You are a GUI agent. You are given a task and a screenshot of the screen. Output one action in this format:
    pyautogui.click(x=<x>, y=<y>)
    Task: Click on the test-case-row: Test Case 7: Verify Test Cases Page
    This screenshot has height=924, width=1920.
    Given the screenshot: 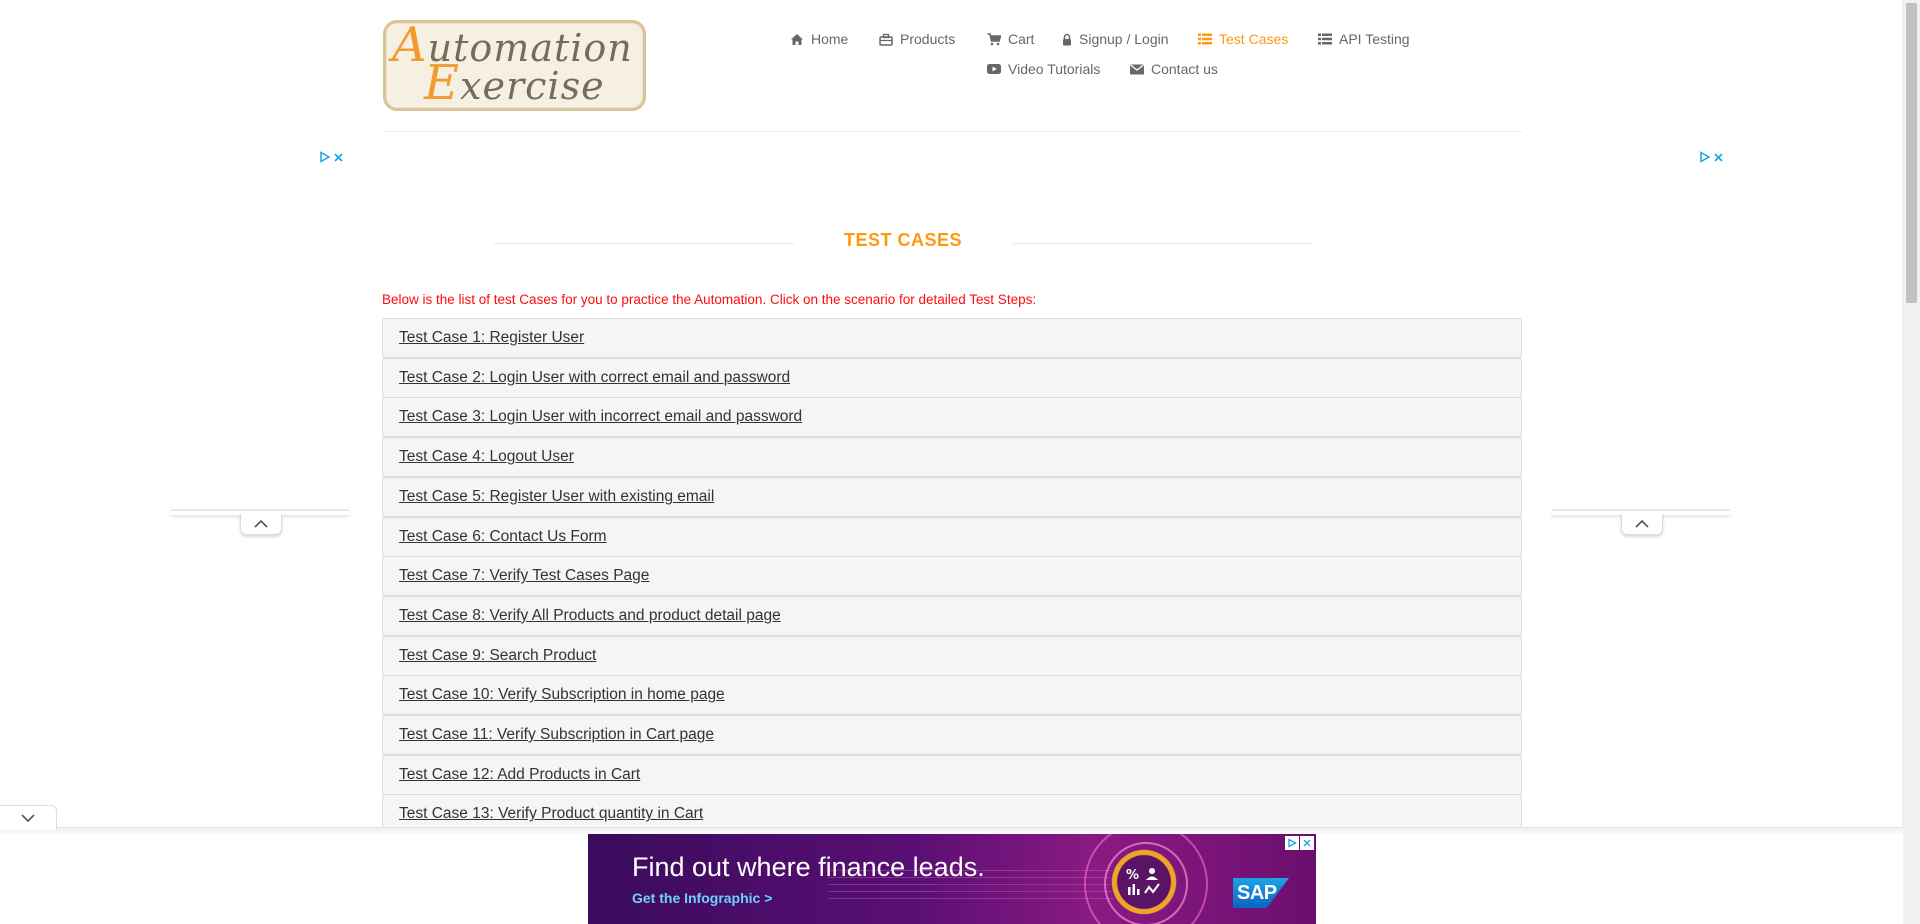 What is the action you would take?
    pyautogui.click(x=952, y=576)
    